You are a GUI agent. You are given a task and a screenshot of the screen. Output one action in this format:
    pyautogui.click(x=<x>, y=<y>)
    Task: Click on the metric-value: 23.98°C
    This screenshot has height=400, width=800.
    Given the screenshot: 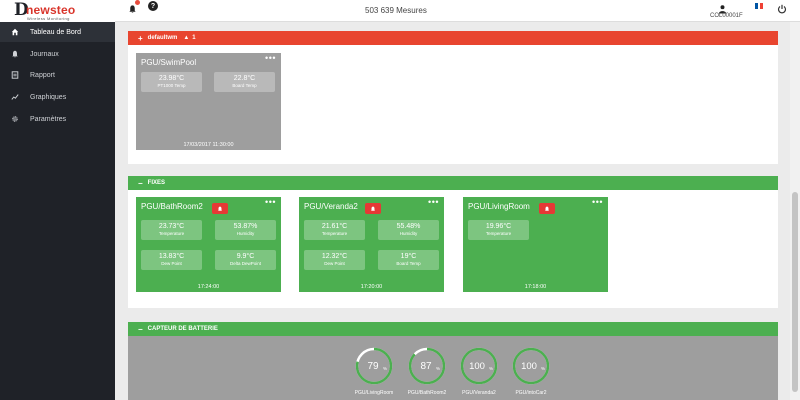 What is the action you would take?
    pyautogui.click(x=171, y=78)
    